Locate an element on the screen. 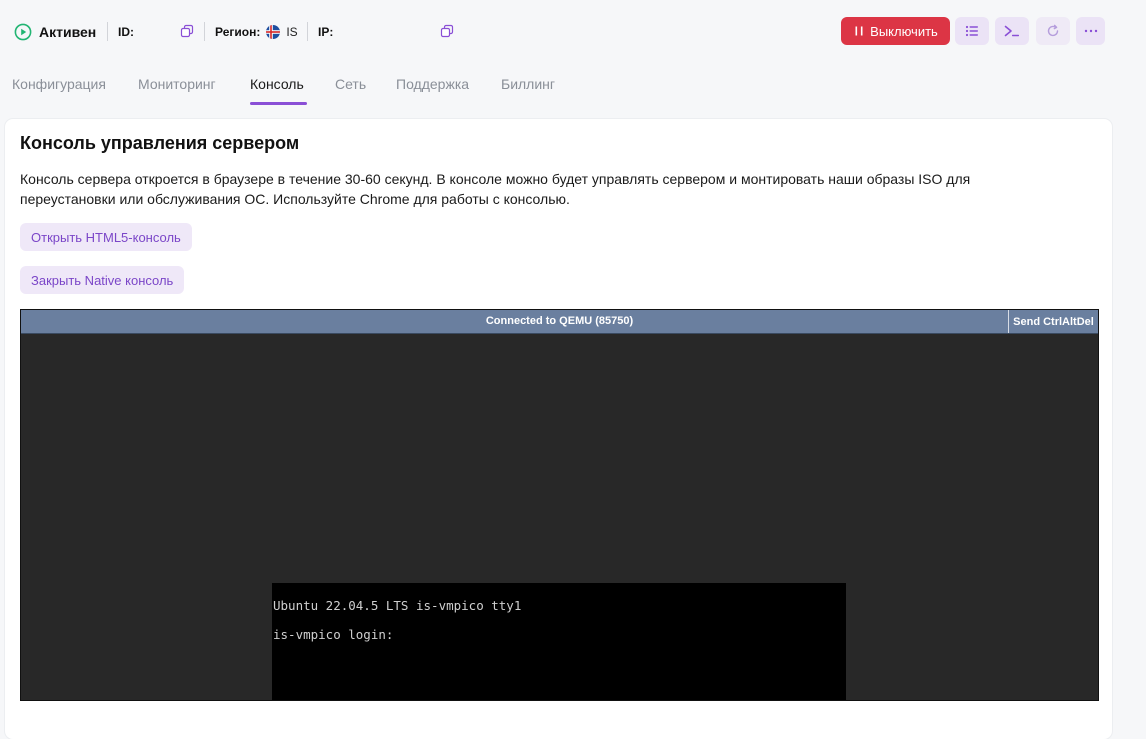  server-status: Активен is located at coordinates (55, 32).